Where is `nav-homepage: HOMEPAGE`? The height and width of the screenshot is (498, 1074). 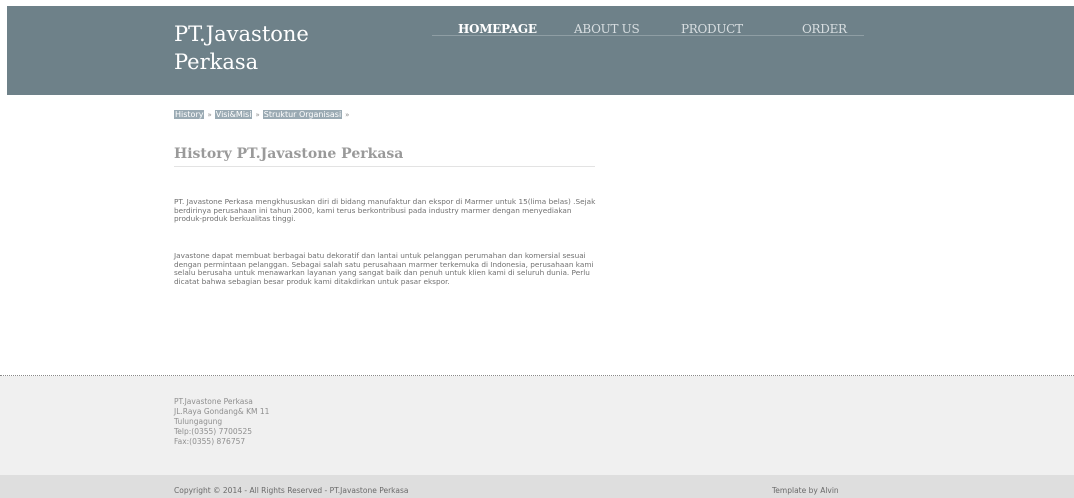 nav-homepage: HOMEPAGE is located at coordinates (497, 29).